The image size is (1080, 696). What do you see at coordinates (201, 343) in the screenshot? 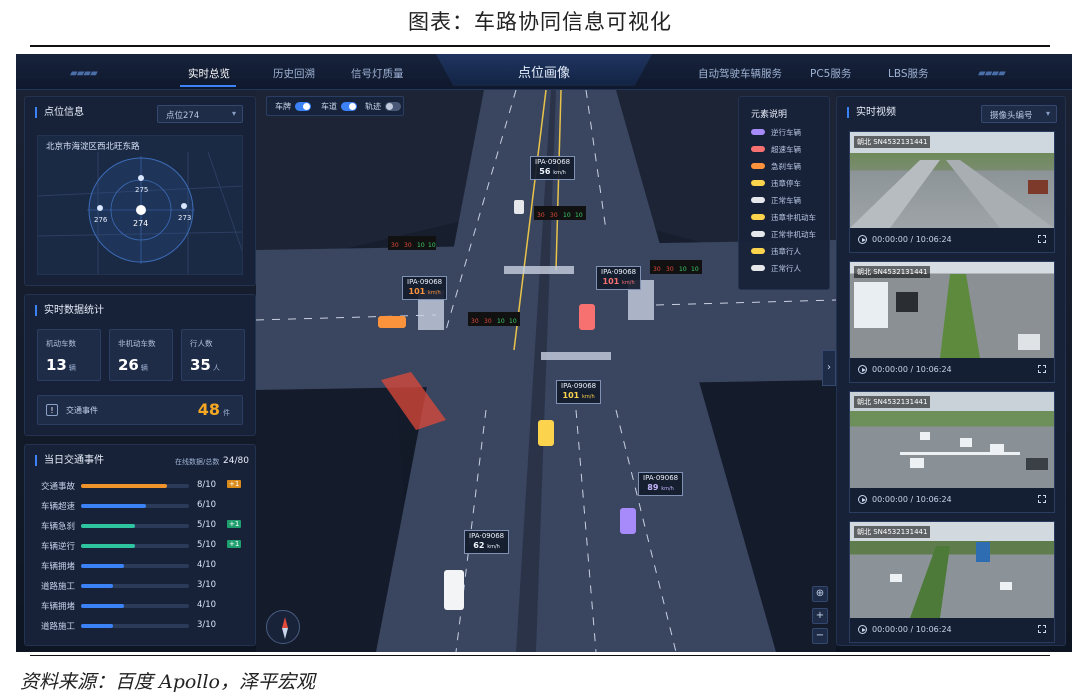
I see `stat-label: 行人数` at bounding box center [201, 343].